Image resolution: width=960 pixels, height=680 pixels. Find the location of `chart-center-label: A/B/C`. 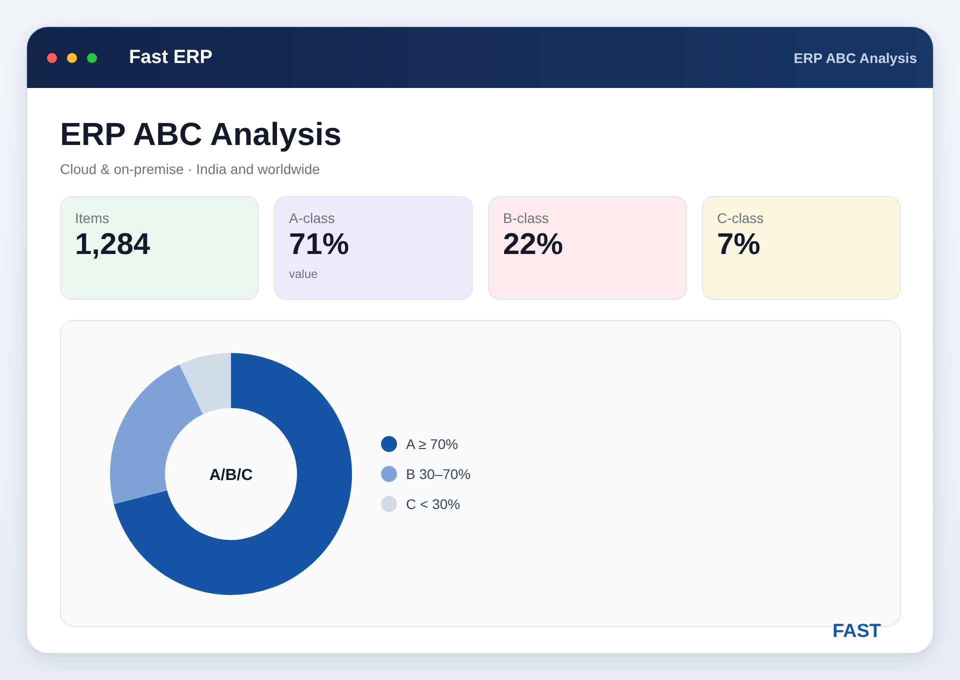

chart-center-label: A/B/C is located at coordinates (231, 475).